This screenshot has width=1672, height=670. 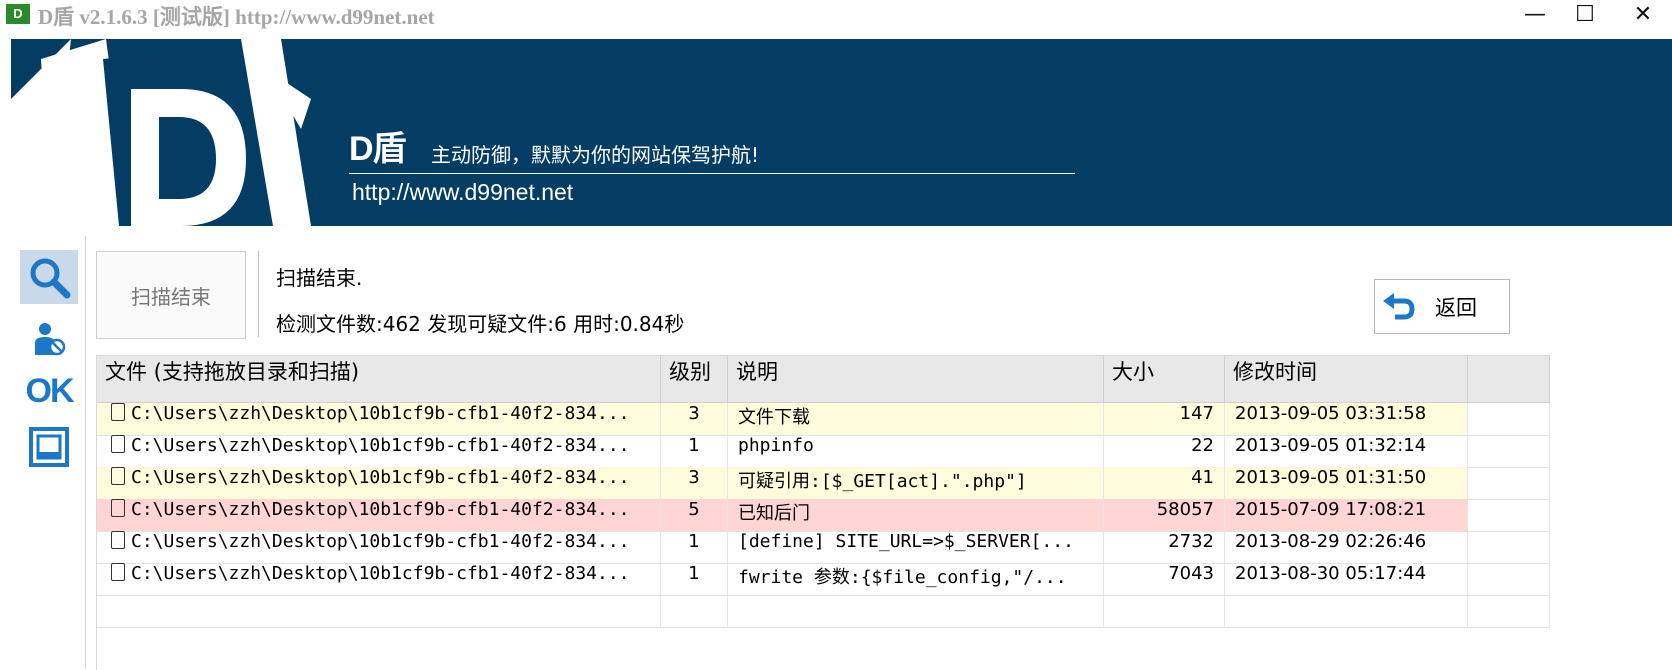 What do you see at coordinates (694, 611) in the screenshot?
I see `level-cell` at bounding box center [694, 611].